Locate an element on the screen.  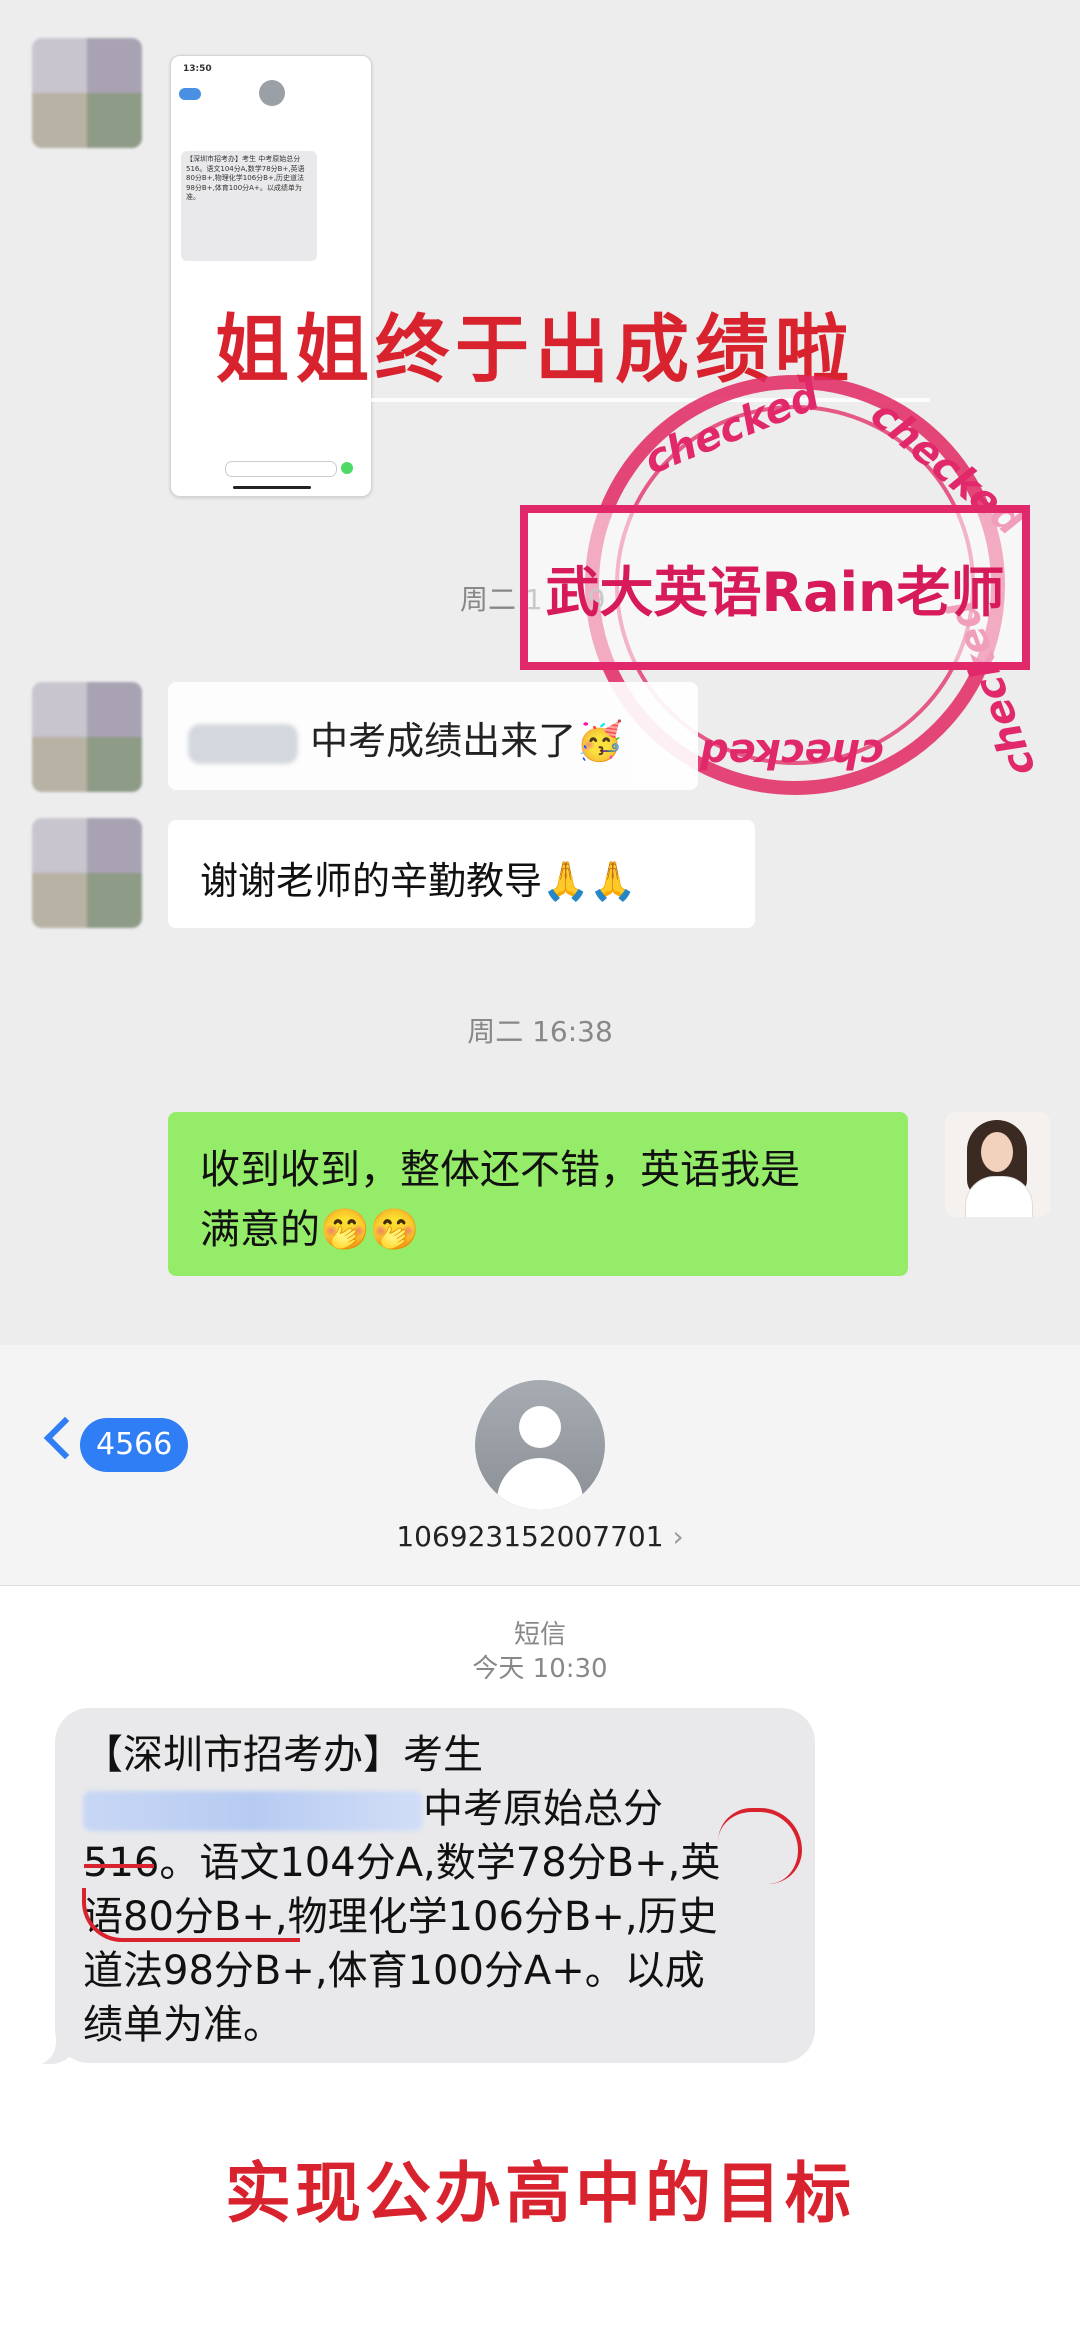
blurred-student-id is located at coordinates (253, 1811).